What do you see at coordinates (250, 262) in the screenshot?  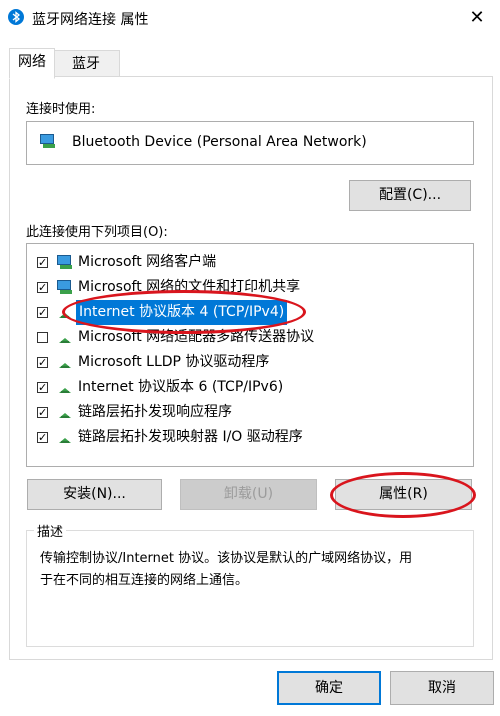 I see `list-item: ✓ Microsoft 网络客户端` at bounding box center [250, 262].